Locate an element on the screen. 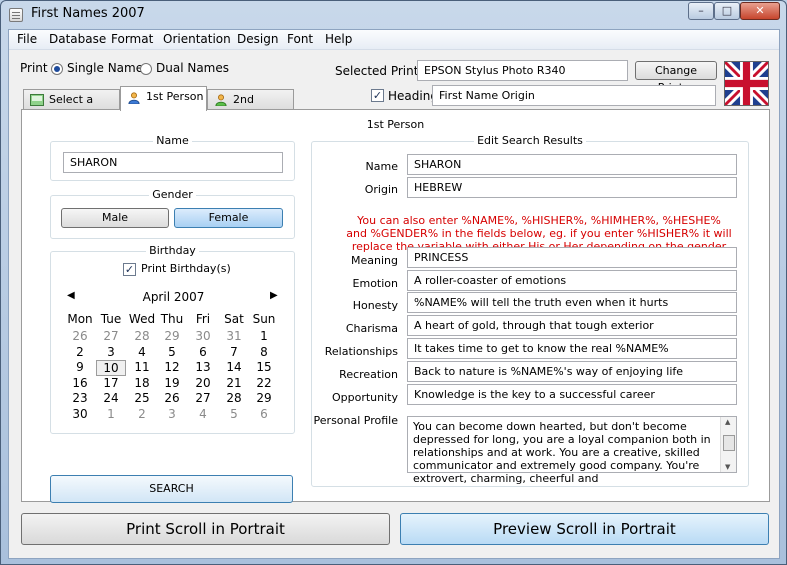 The width and height of the screenshot is (787, 565). calendar-day: 10 is located at coordinates (111, 368).